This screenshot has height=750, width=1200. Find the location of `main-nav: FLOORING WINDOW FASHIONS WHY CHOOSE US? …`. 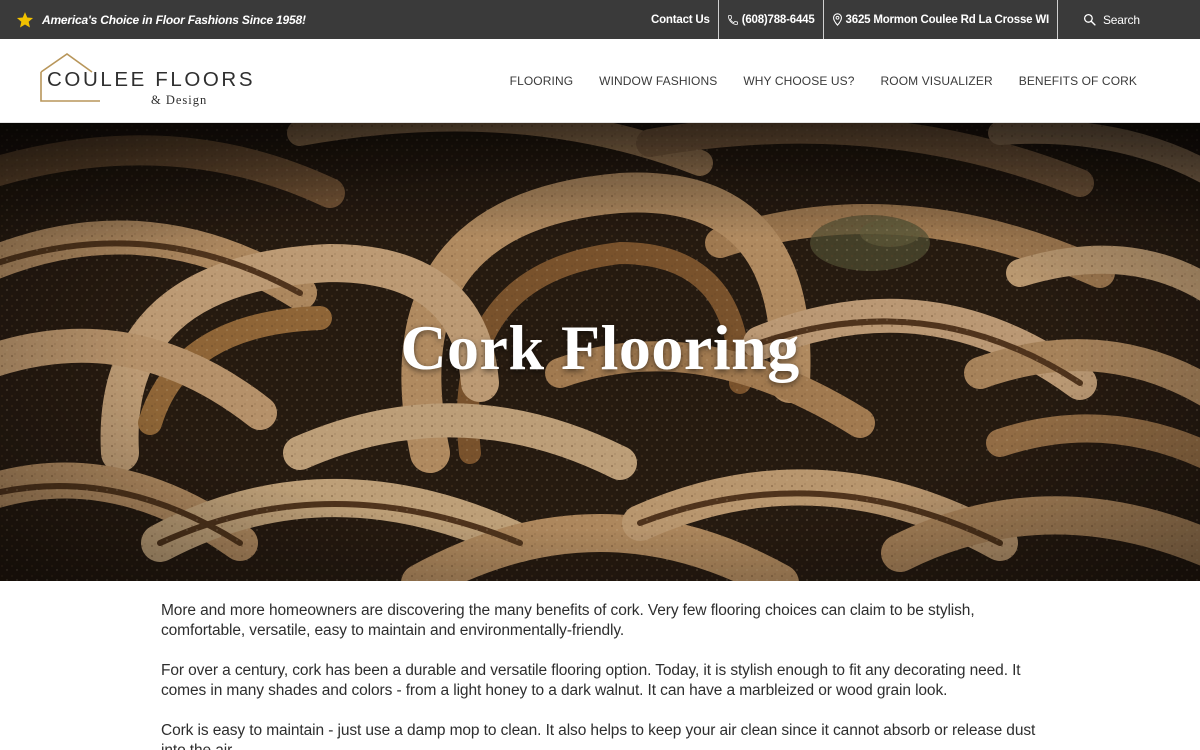

main-nav: FLOORING WINDOW FASHIONS WHY CHOOSE US? … is located at coordinates (810, 81).